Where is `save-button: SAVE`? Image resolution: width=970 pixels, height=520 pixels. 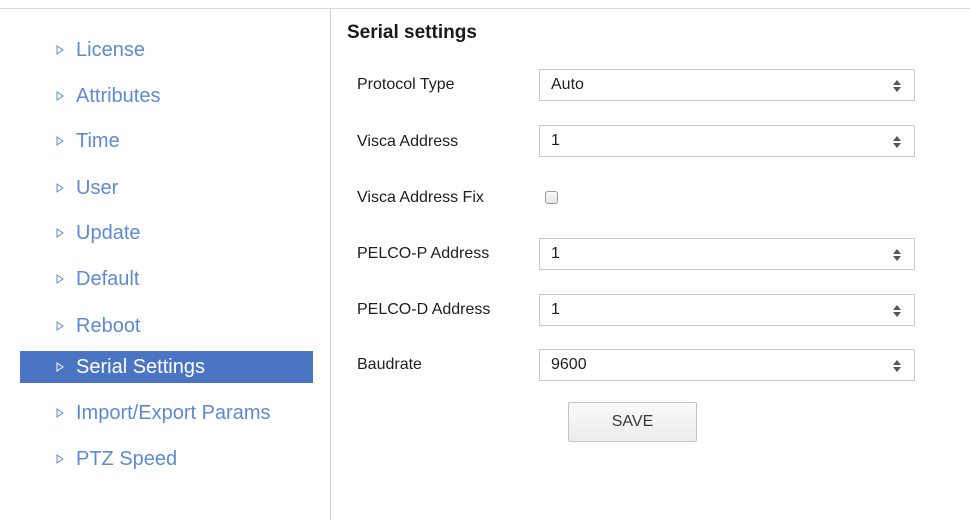 save-button: SAVE is located at coordinates (632, 422).